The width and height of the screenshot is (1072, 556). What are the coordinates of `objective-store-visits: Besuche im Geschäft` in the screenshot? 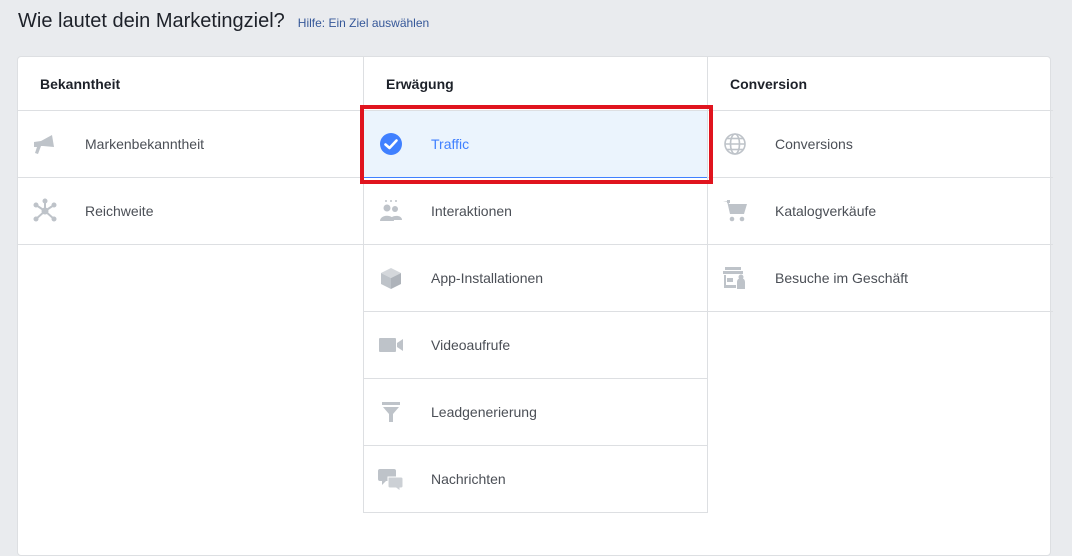 It's located at (880, 278).